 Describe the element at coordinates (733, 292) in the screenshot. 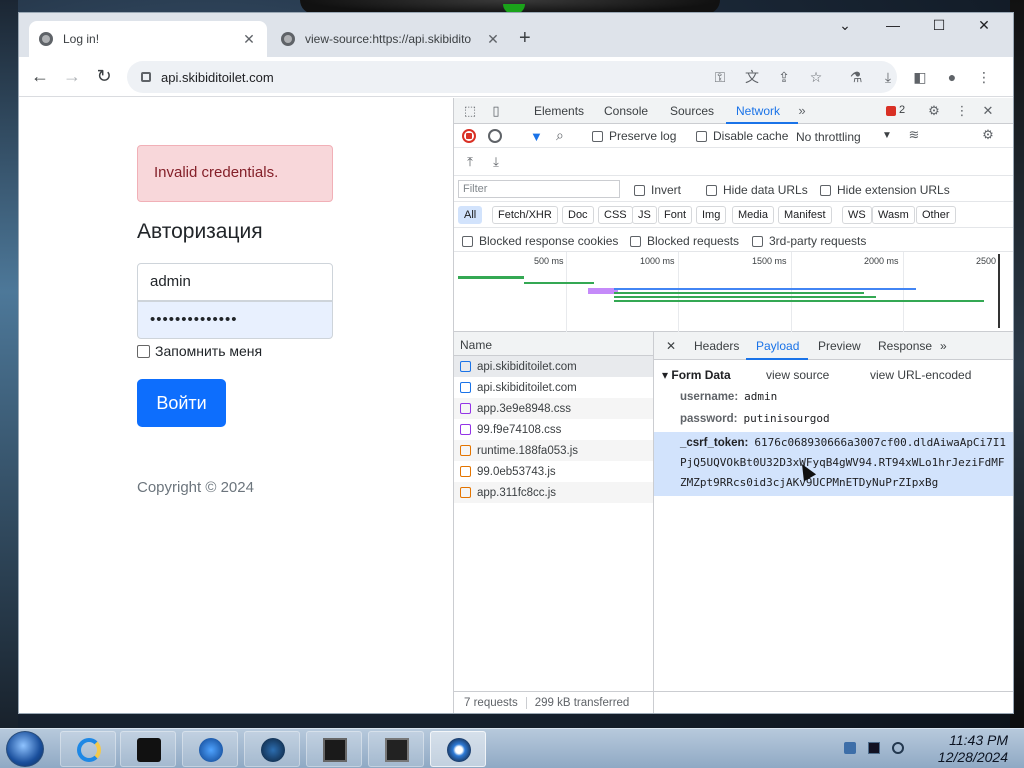

I see `network-timeline-overview: 500 ms 1000 ms 1500 ms 2000 ms 2500` at that location.